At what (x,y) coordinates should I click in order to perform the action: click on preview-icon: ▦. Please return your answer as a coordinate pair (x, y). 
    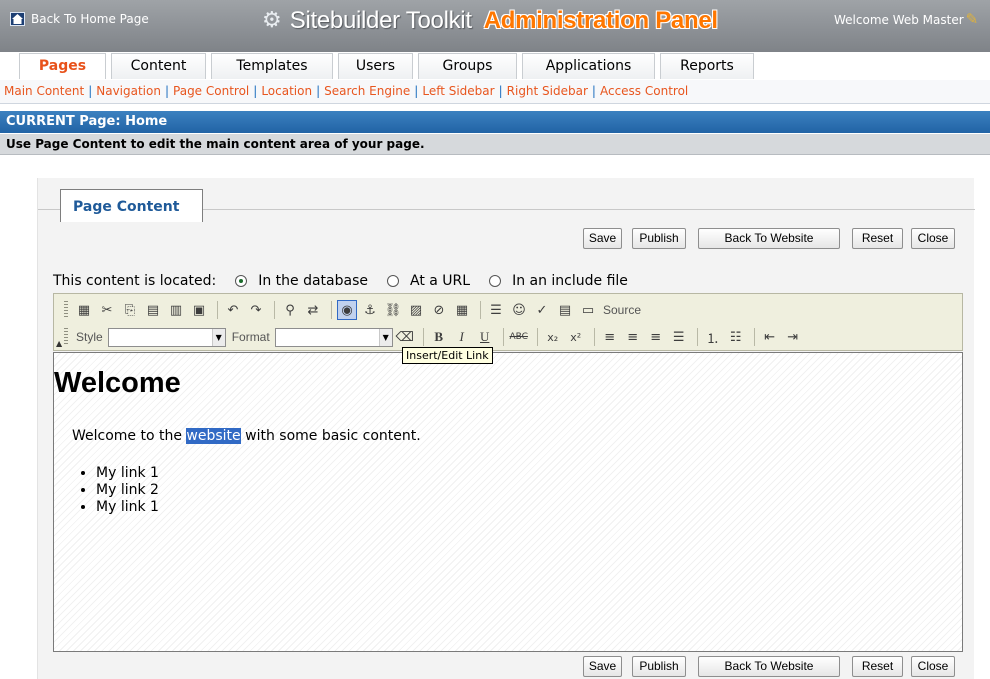
    Looking at the image, I should click on (84, 310).